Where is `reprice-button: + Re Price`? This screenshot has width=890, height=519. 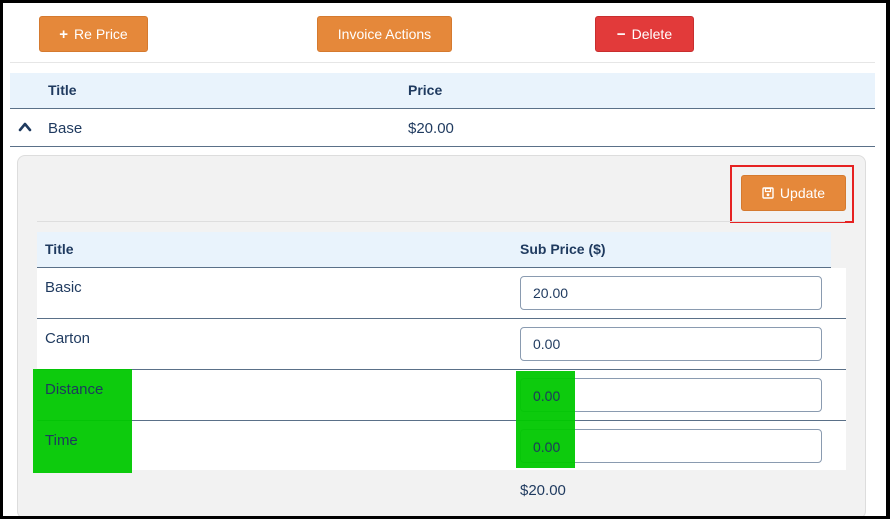 reprice-button: + Re Price is located at coordinates (93, 34).